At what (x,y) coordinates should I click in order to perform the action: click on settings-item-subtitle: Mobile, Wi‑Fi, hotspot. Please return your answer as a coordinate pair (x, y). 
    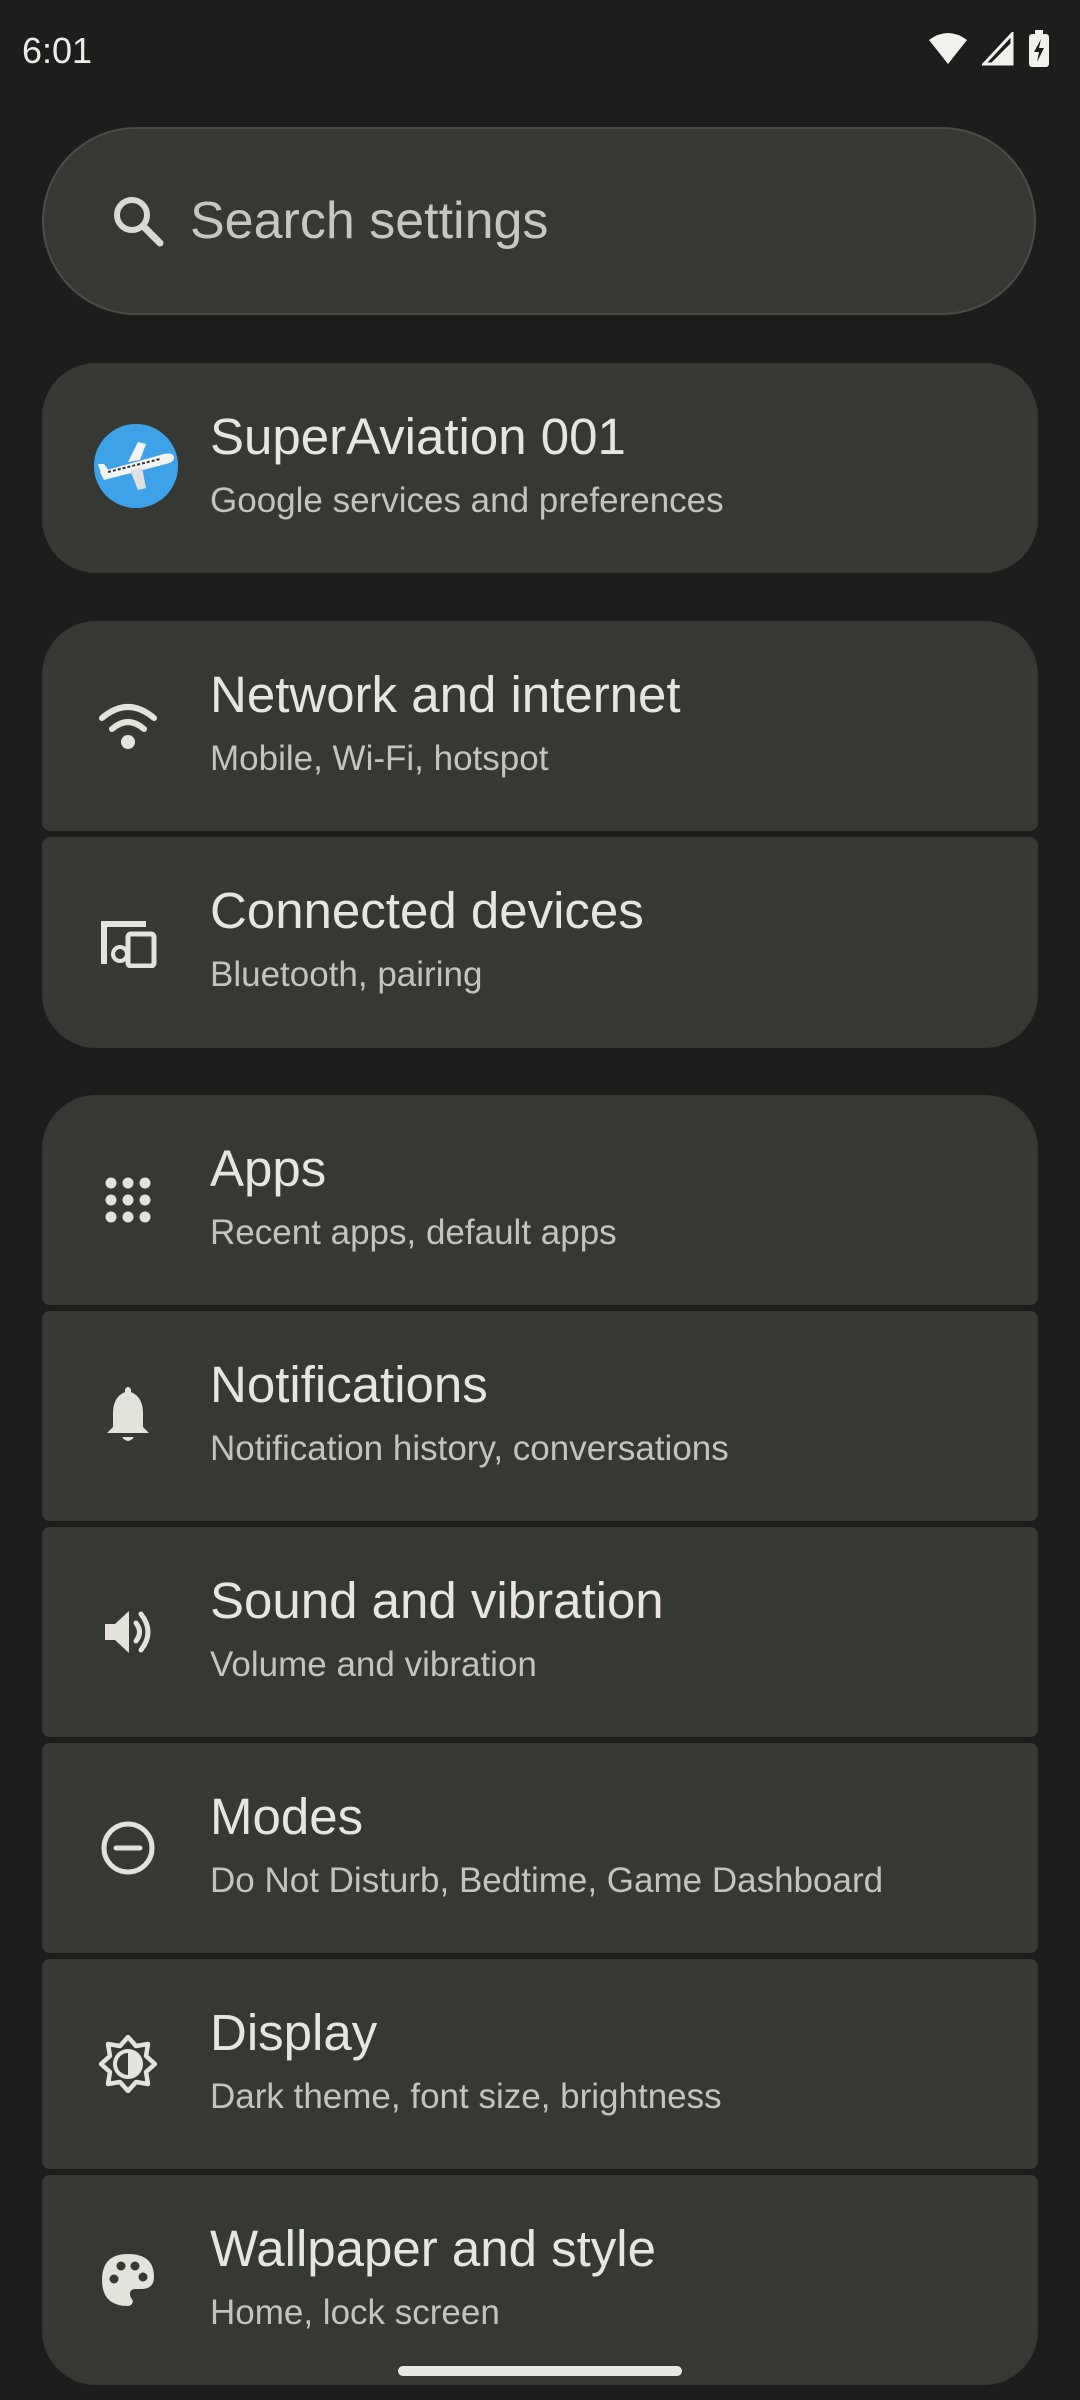
    Looking at the image, I should click on (379, 758).